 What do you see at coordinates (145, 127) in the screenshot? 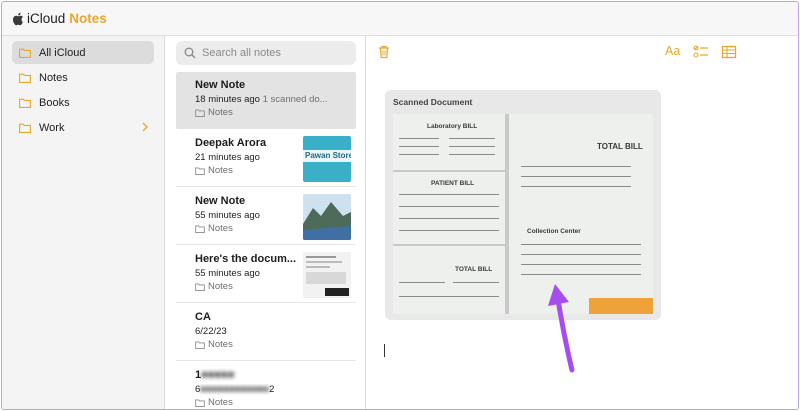
I see `chevron-right-icon` at bounding box center [145, 127].